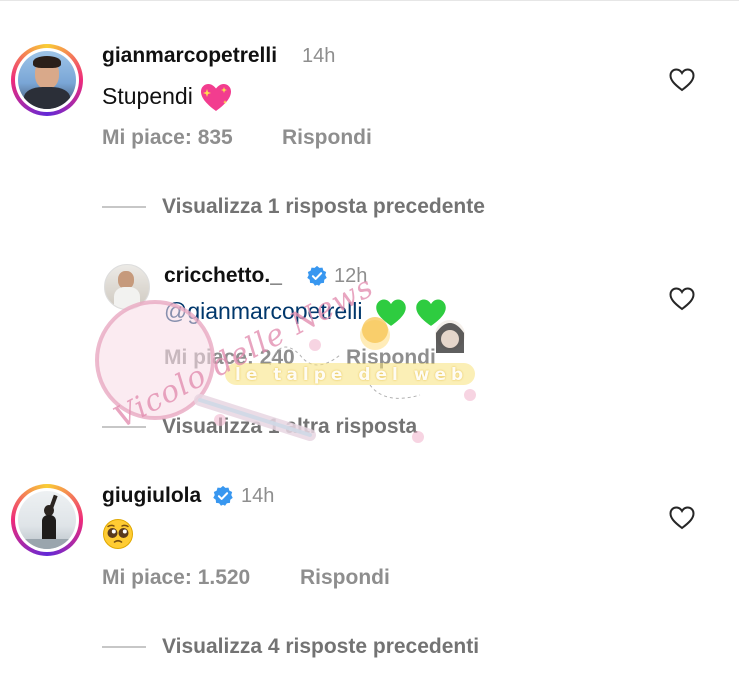  I want to click on comment-username: gianmarcopetrelli, so click(189, 56).